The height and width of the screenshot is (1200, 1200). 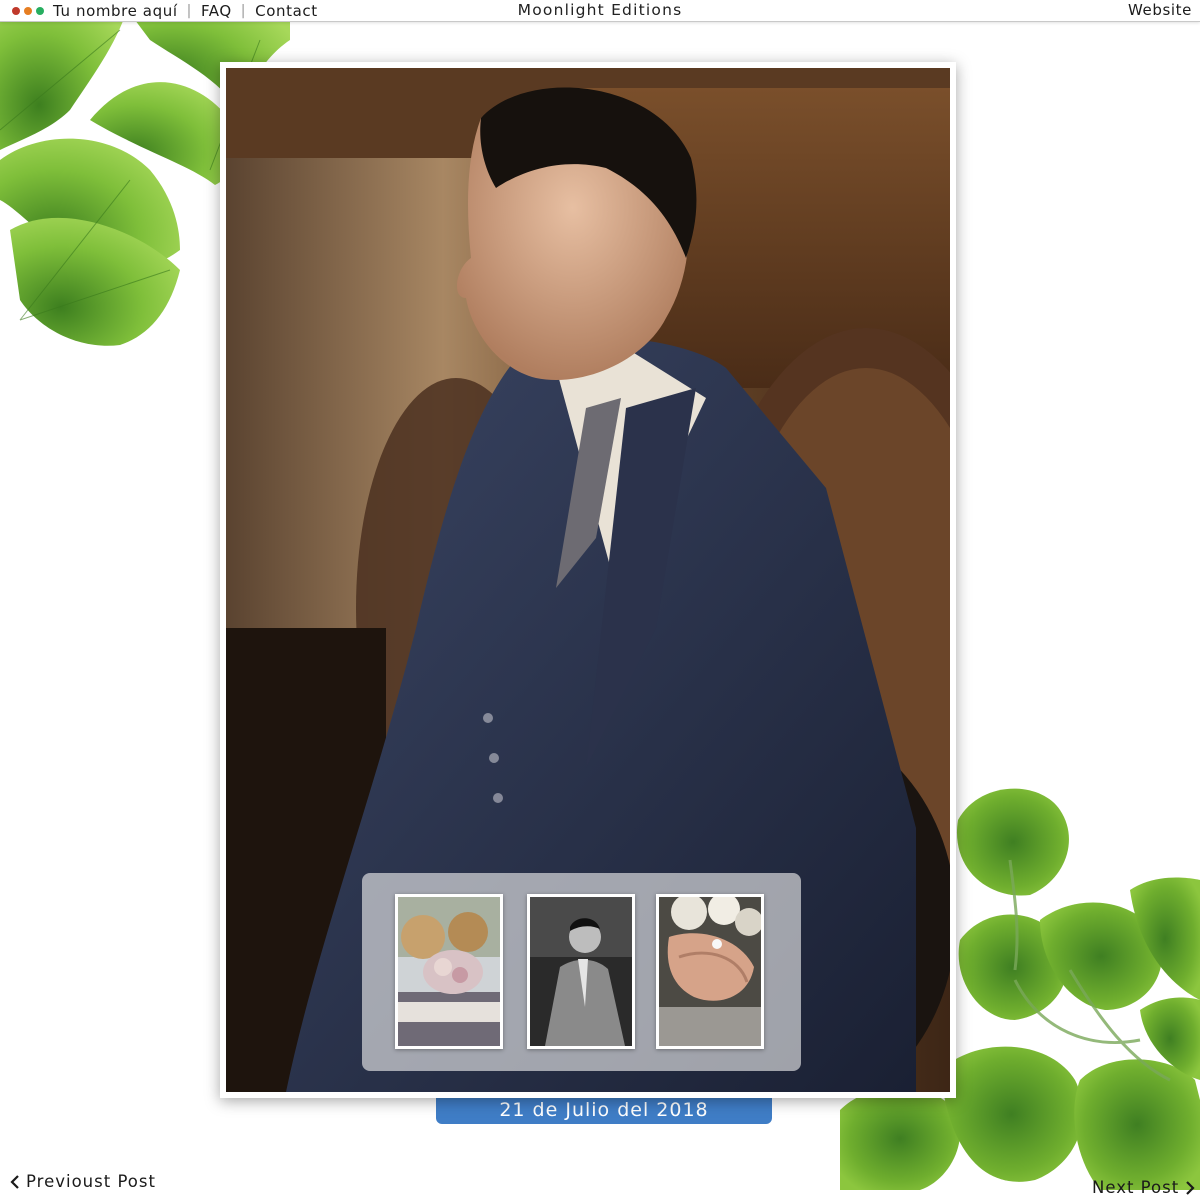 What do you see at coordinates (16, 10) in the screenshot?
I see `red-dot-icon` at bounding box center [16, 10].